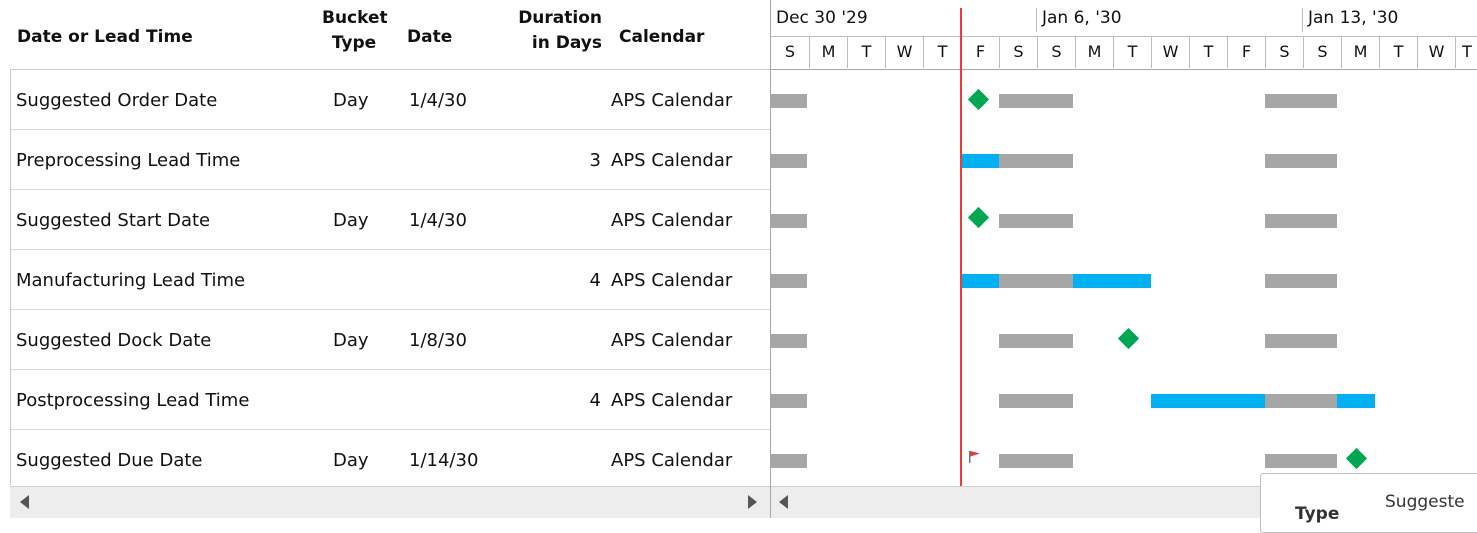 The image size is (1477, 533). I want to click on timescale-week: Dec 30 '29, so click(822, 18).